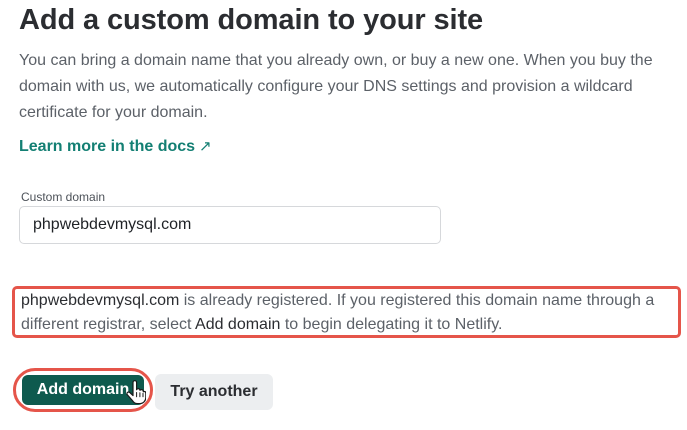 This screenshot has width=687, height=430. What do you see at coordinates (205, 146) in the screenshot?
I see `external-link-icon: ↗` at bounding box center [205, 146].